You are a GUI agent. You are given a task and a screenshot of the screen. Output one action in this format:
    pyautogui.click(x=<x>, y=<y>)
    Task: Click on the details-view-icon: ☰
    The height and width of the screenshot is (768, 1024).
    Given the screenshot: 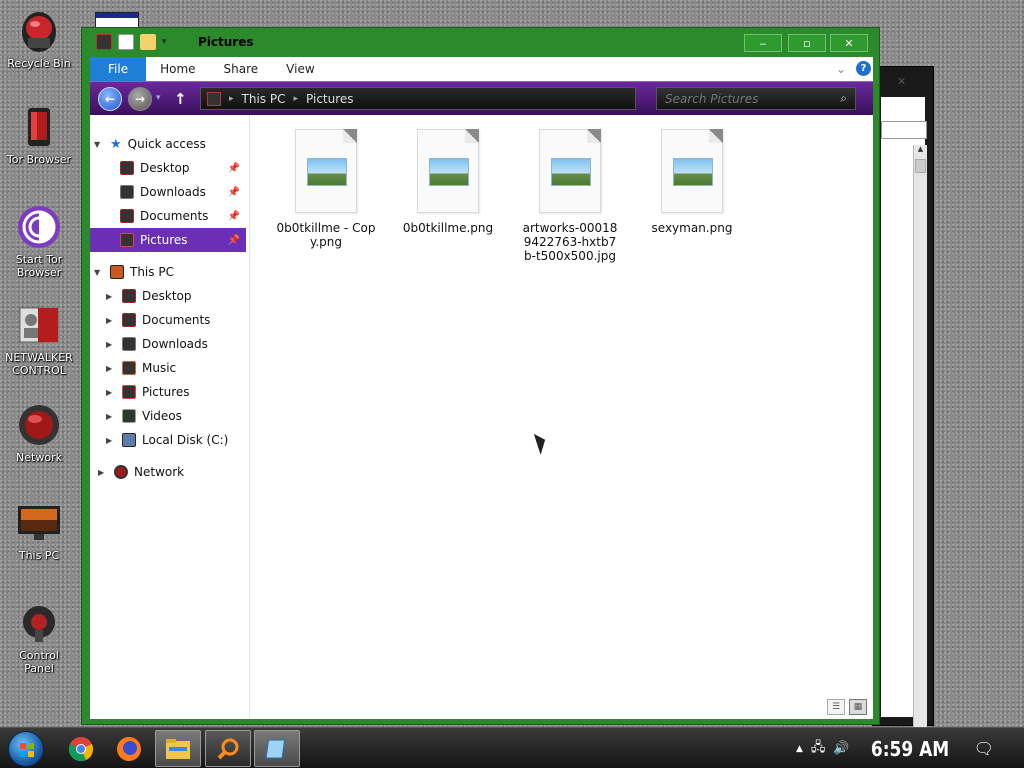 What is the action you would take?
    pyautogui.click(x=836, y=707)
    